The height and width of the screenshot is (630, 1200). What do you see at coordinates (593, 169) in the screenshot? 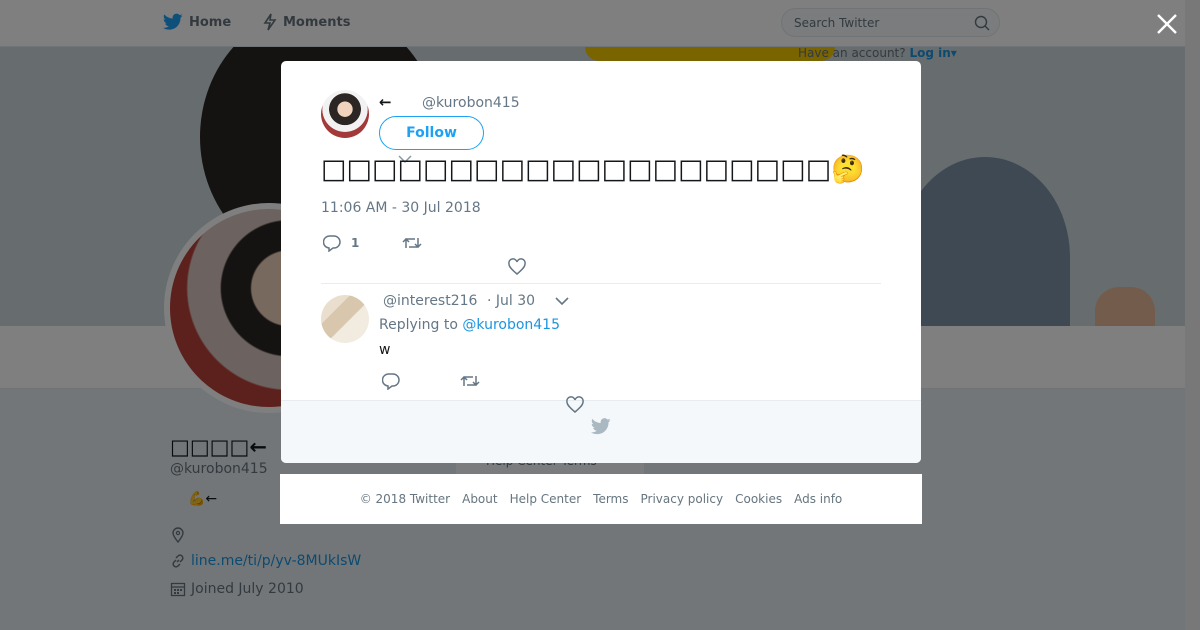
I see `tweet-text: □□□□□□□□□□□□□□□□□□□□🤔` at bounding box center [593, 169].